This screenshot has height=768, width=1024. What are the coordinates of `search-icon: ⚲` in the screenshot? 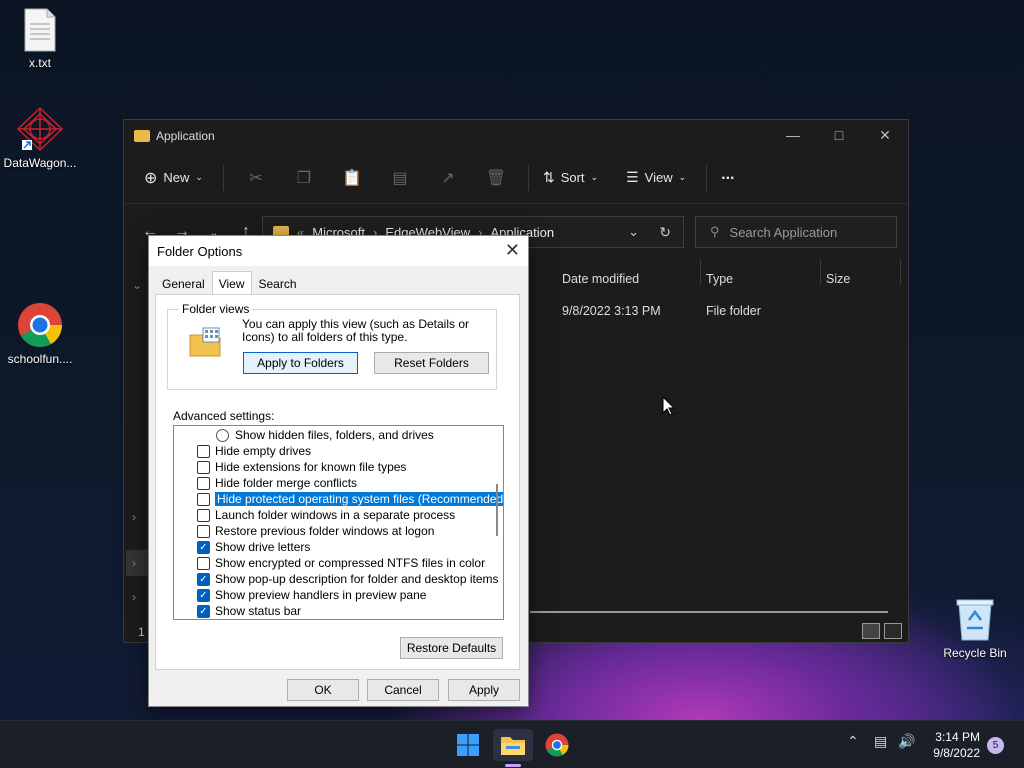 It's located at (715, 231).